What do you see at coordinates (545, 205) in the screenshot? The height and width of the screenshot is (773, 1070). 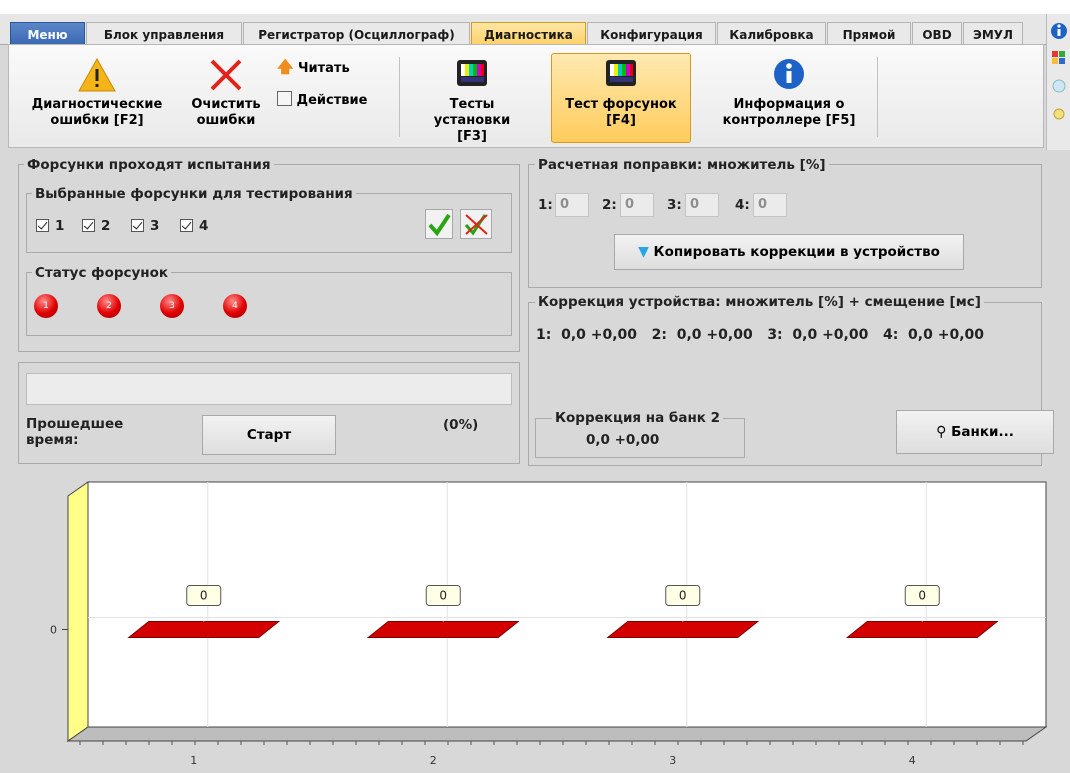 I see `calc-field-label-1: 1:` at bounding box center [545, 205].